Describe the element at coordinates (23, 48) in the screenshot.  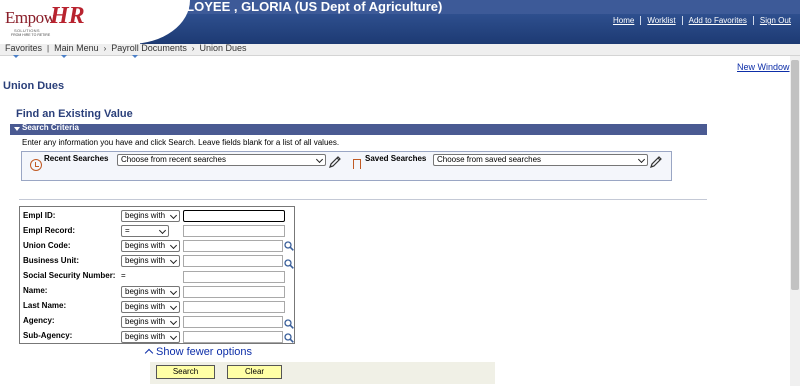
I see `breadcrumb-favorites: Favorites` at that location.